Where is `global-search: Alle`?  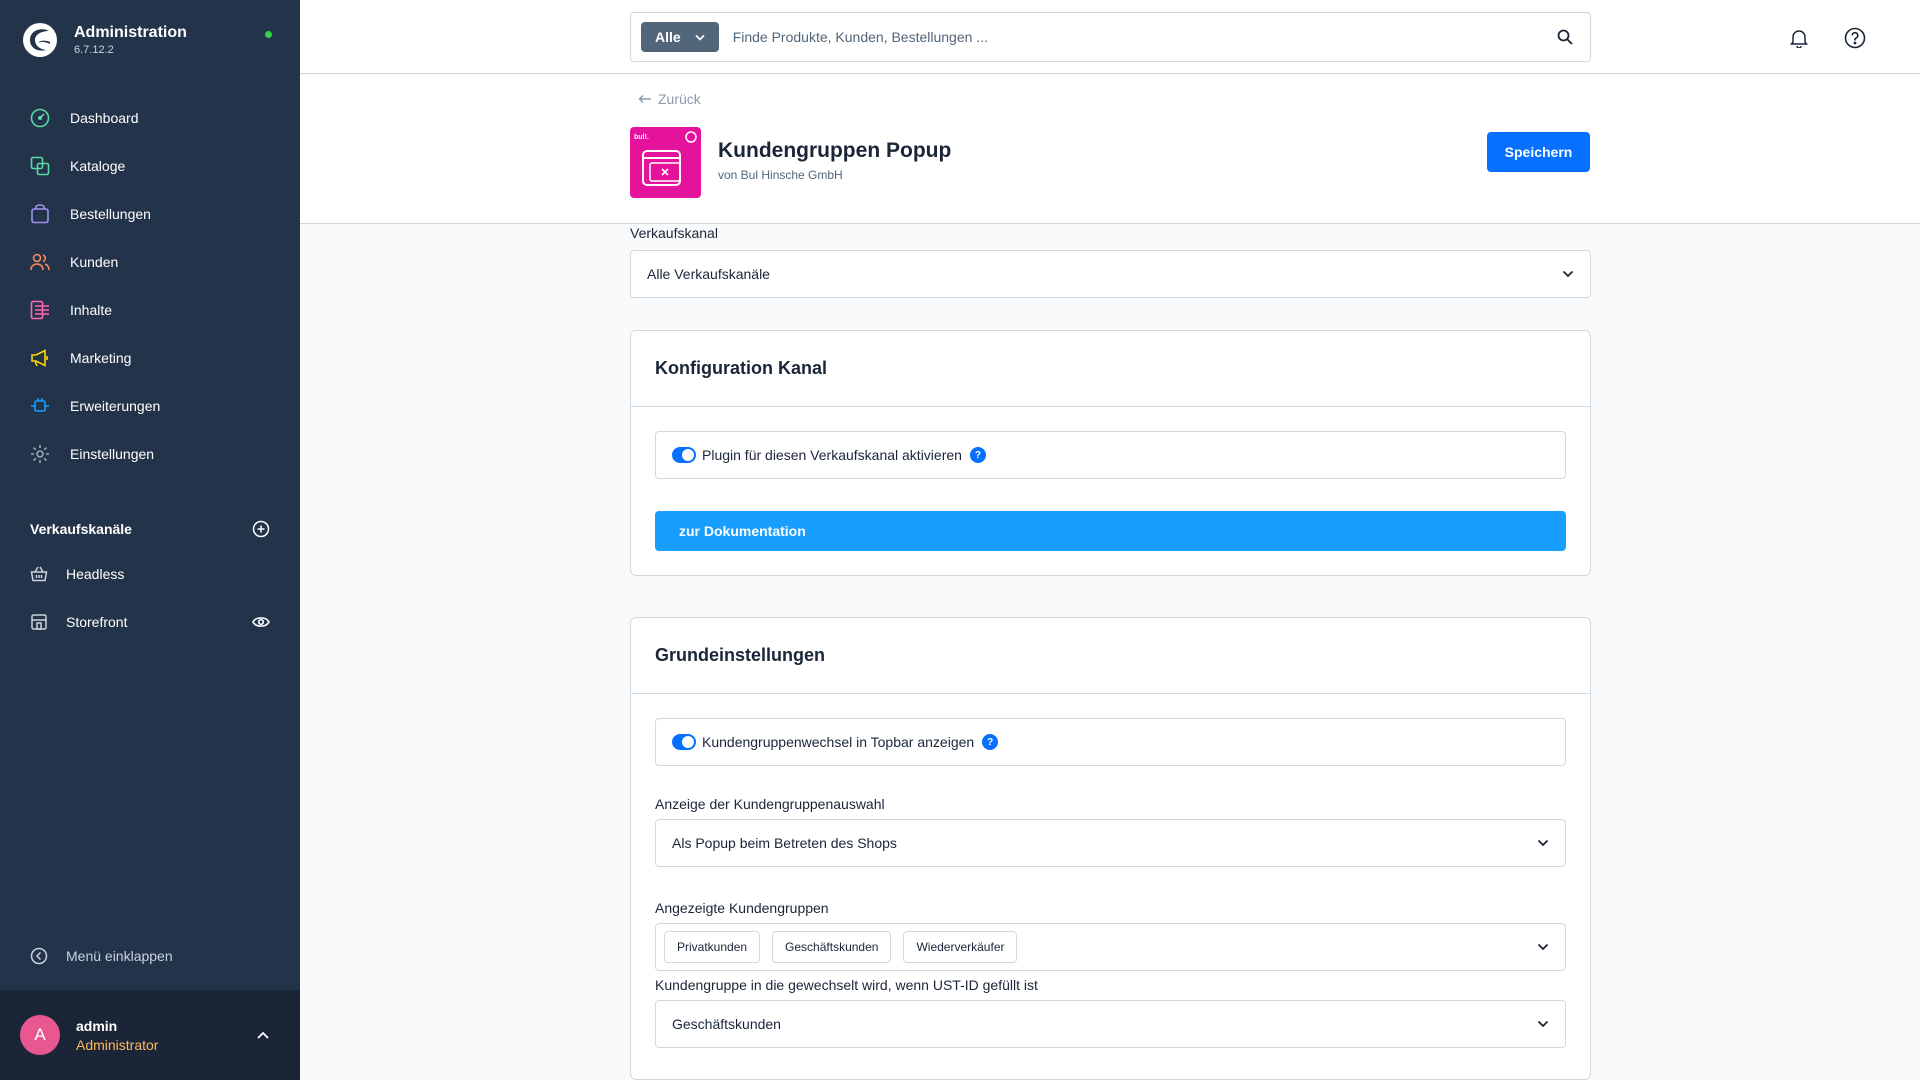
global-search: Alle is located at coordinates (1110, 37).